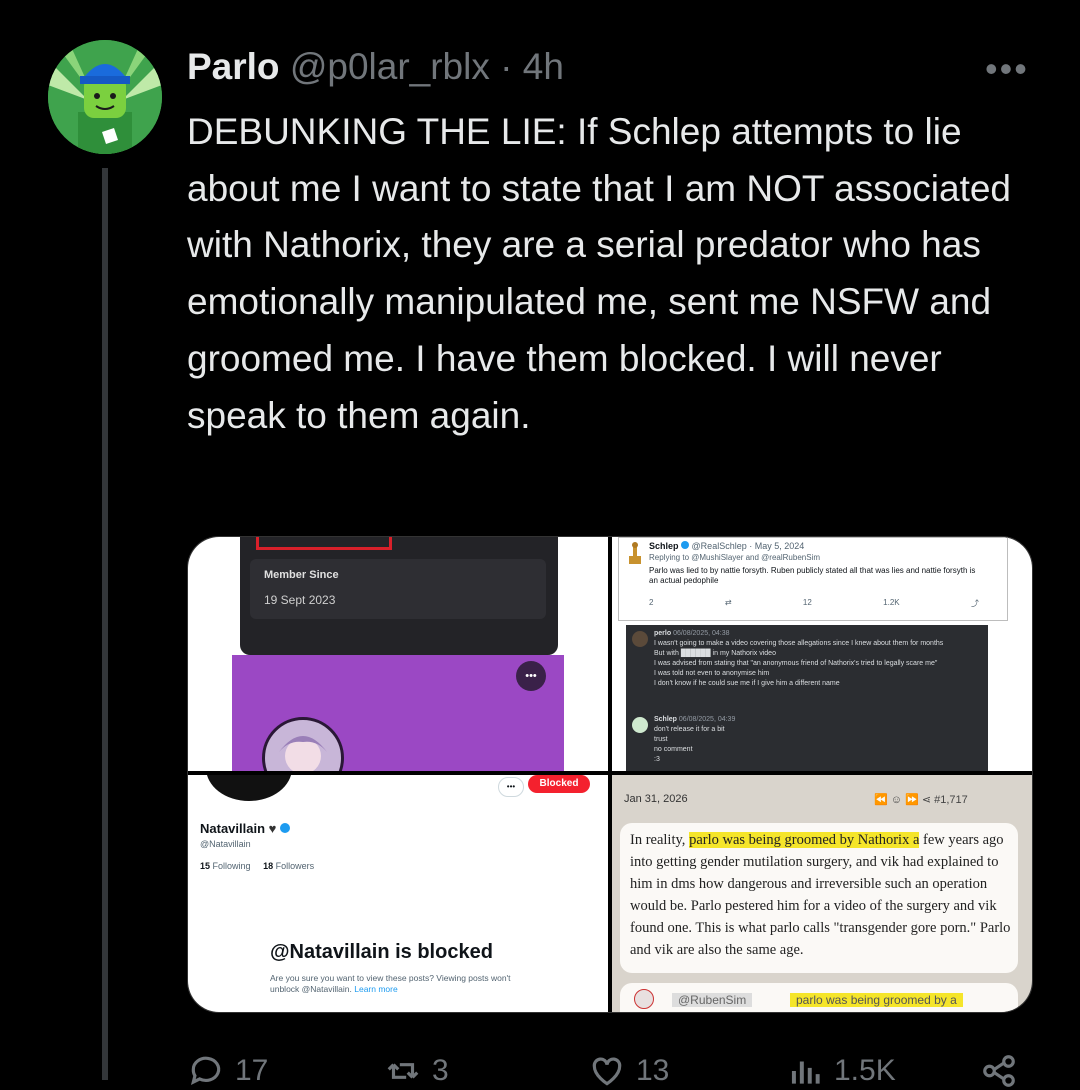  I want to click on avatar-image, so click(105, 97).